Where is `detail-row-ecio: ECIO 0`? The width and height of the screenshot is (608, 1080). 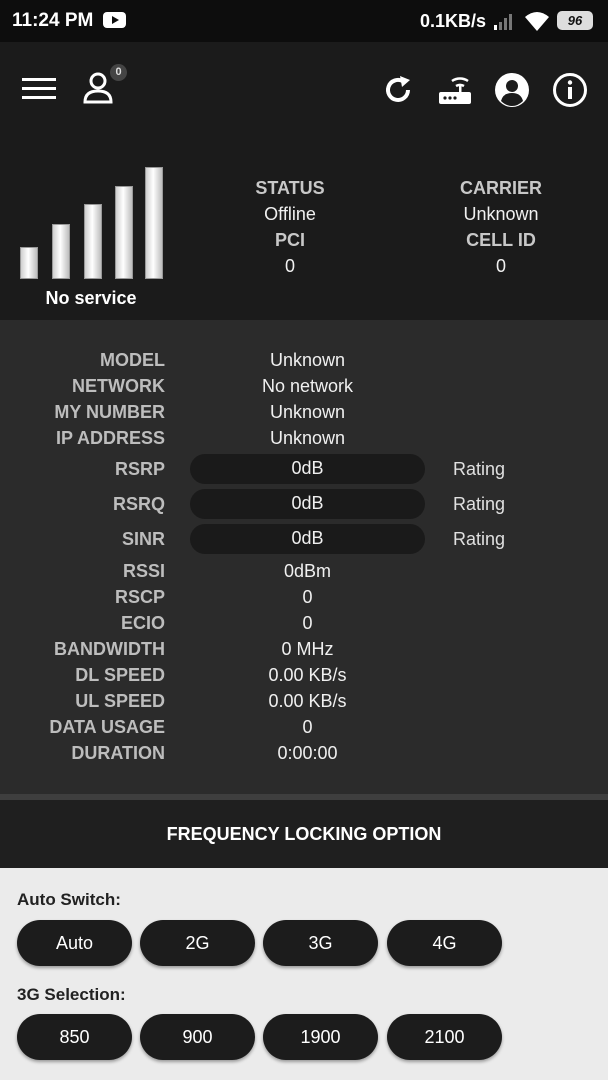
detail-row-ecio: ECIO 0 is located at coordinates (304, 623).